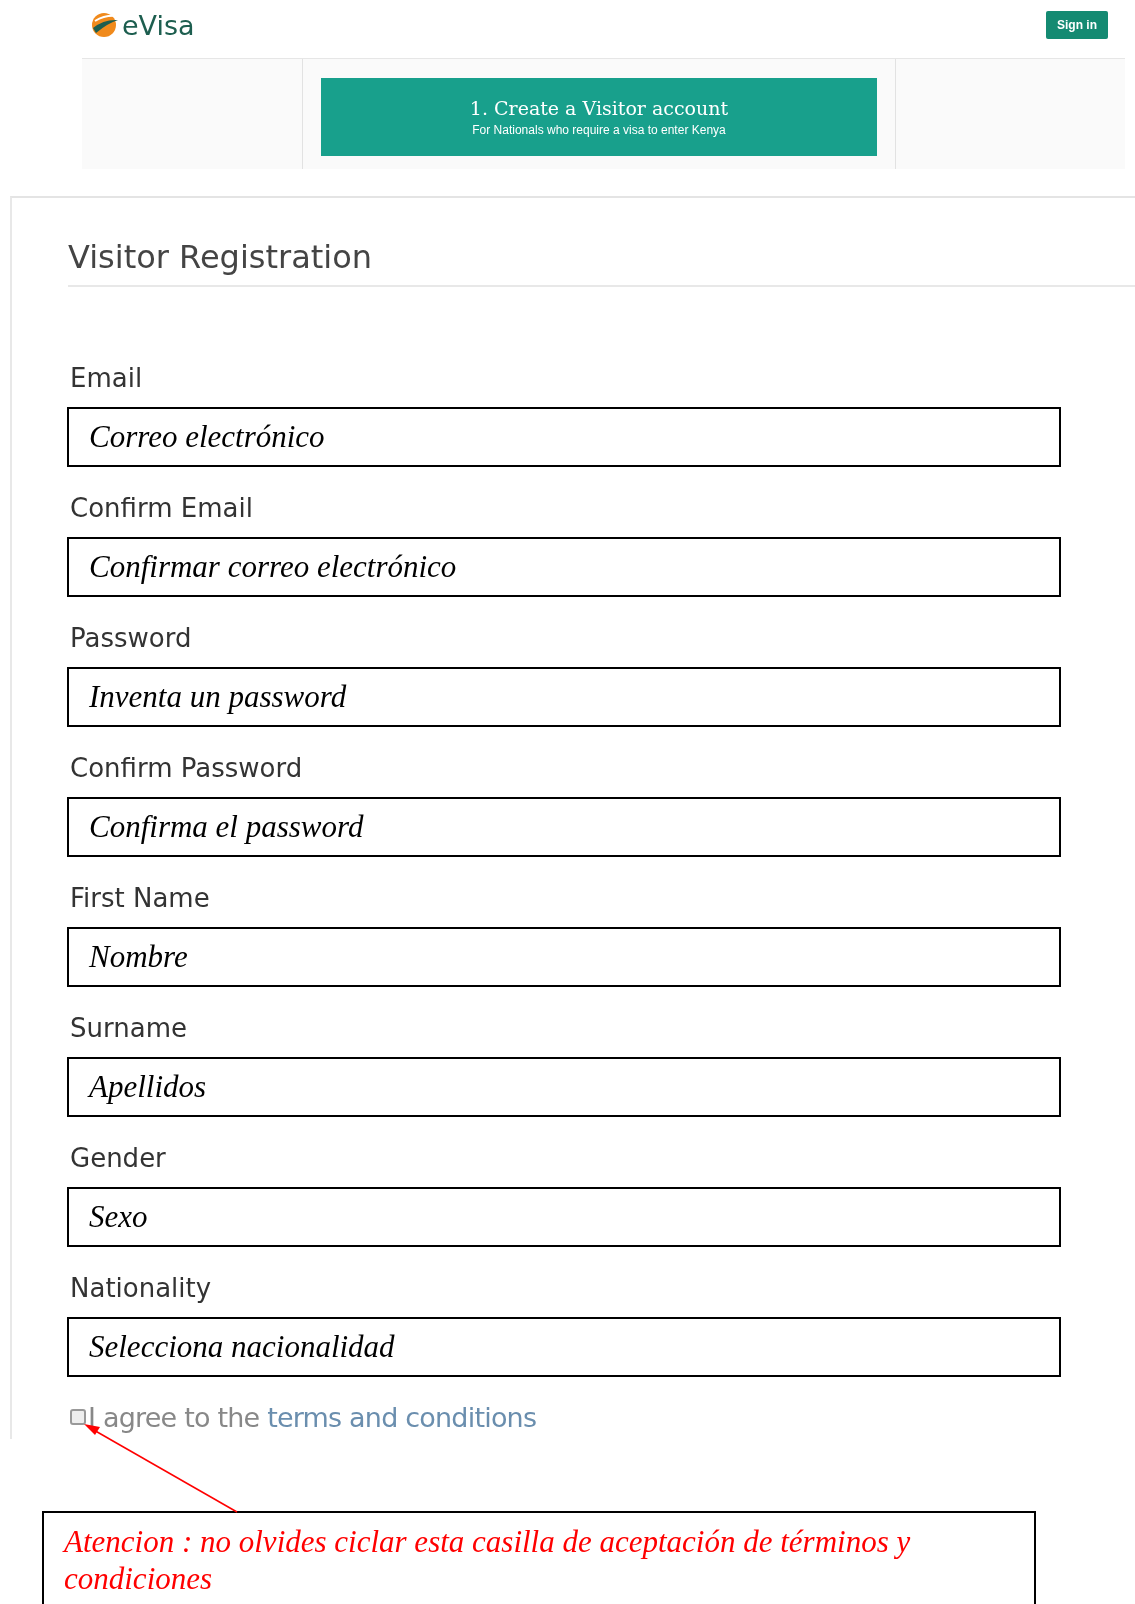 The width and height of the screenshot is (1135, 1604). What do you see at coordinates (105, 25) in the screenshot?
I see `globe-logo-icon` at bounding box center [105, 25].